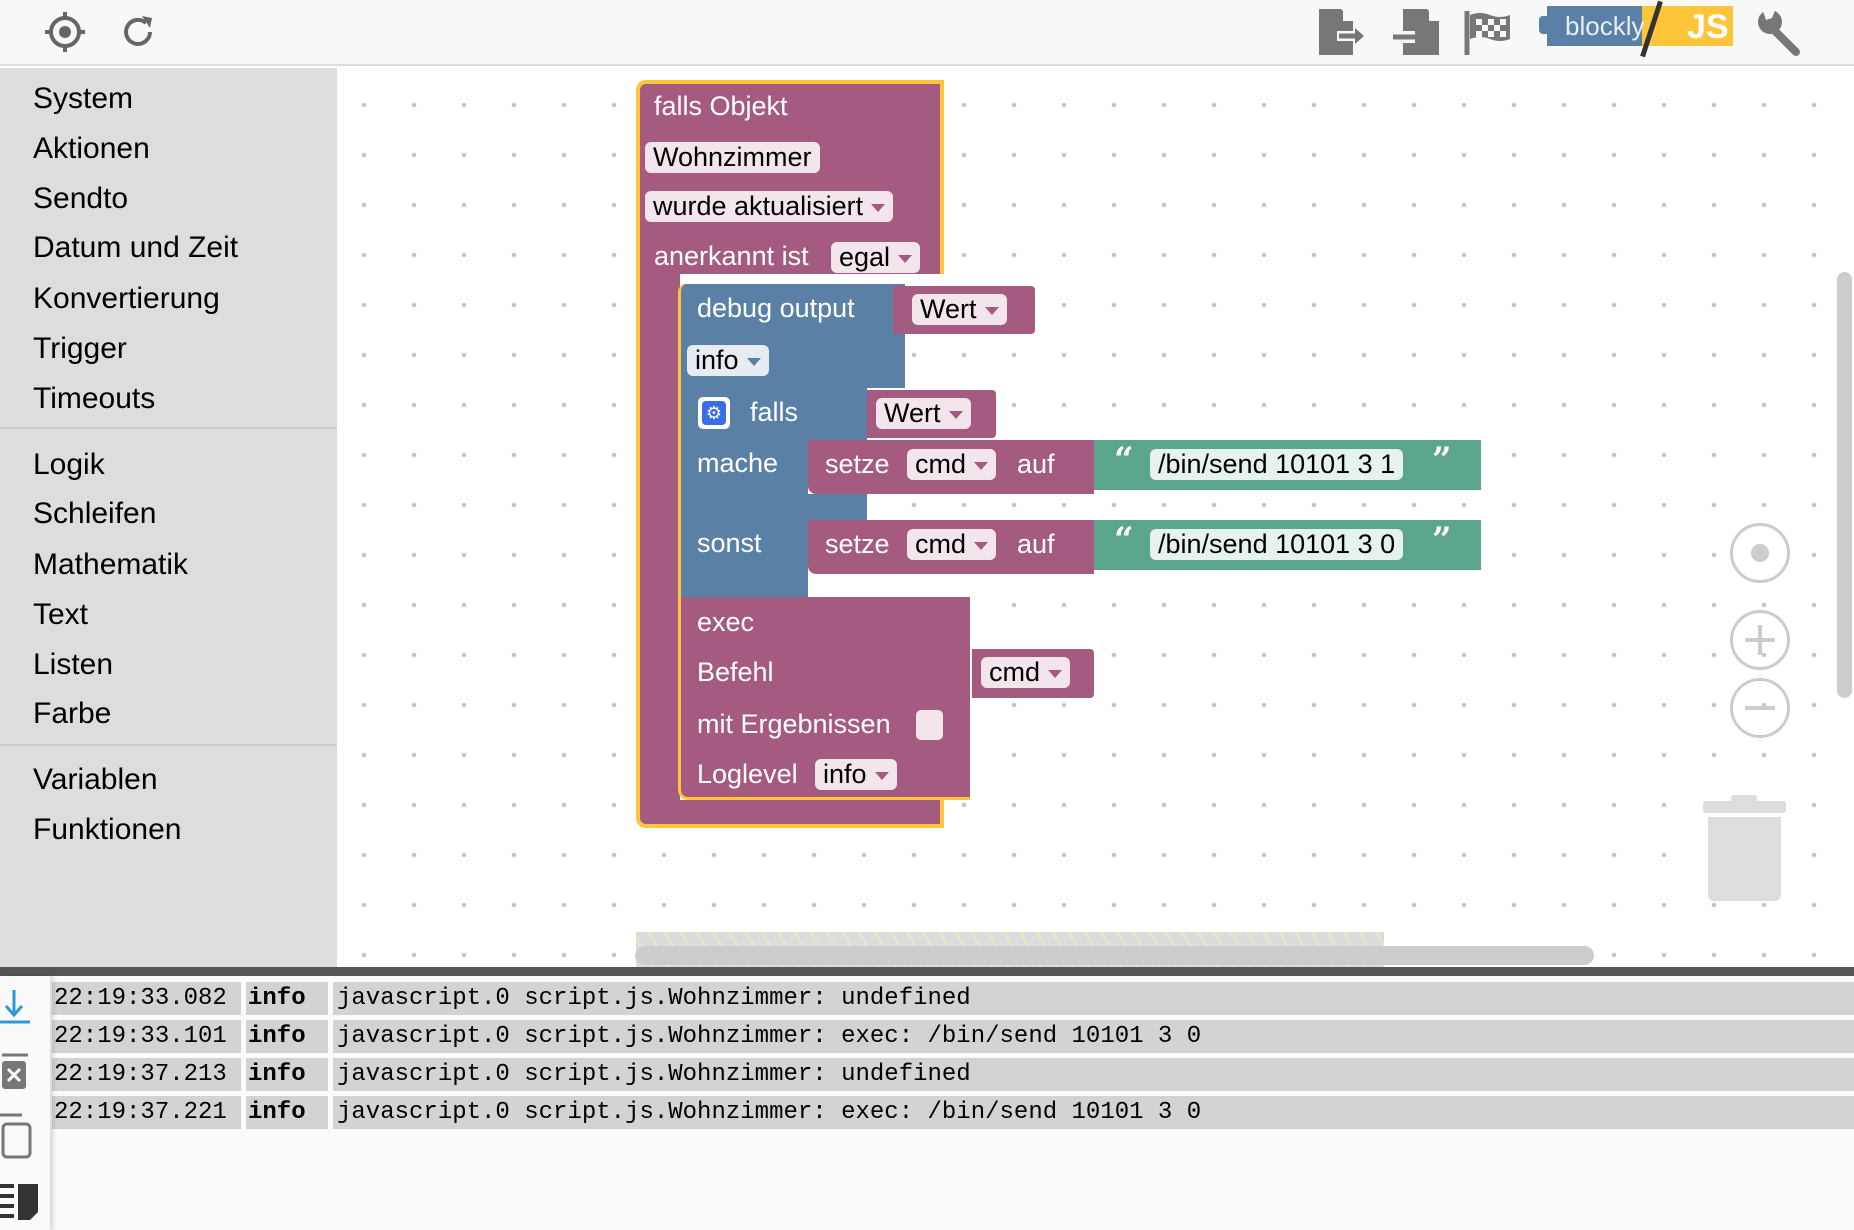 This screenshot has height=1230, width=1854. Describe the element at coordinates (959, 309) in the screenshot. I see `debug-value-dropdown: Wert` at that location.